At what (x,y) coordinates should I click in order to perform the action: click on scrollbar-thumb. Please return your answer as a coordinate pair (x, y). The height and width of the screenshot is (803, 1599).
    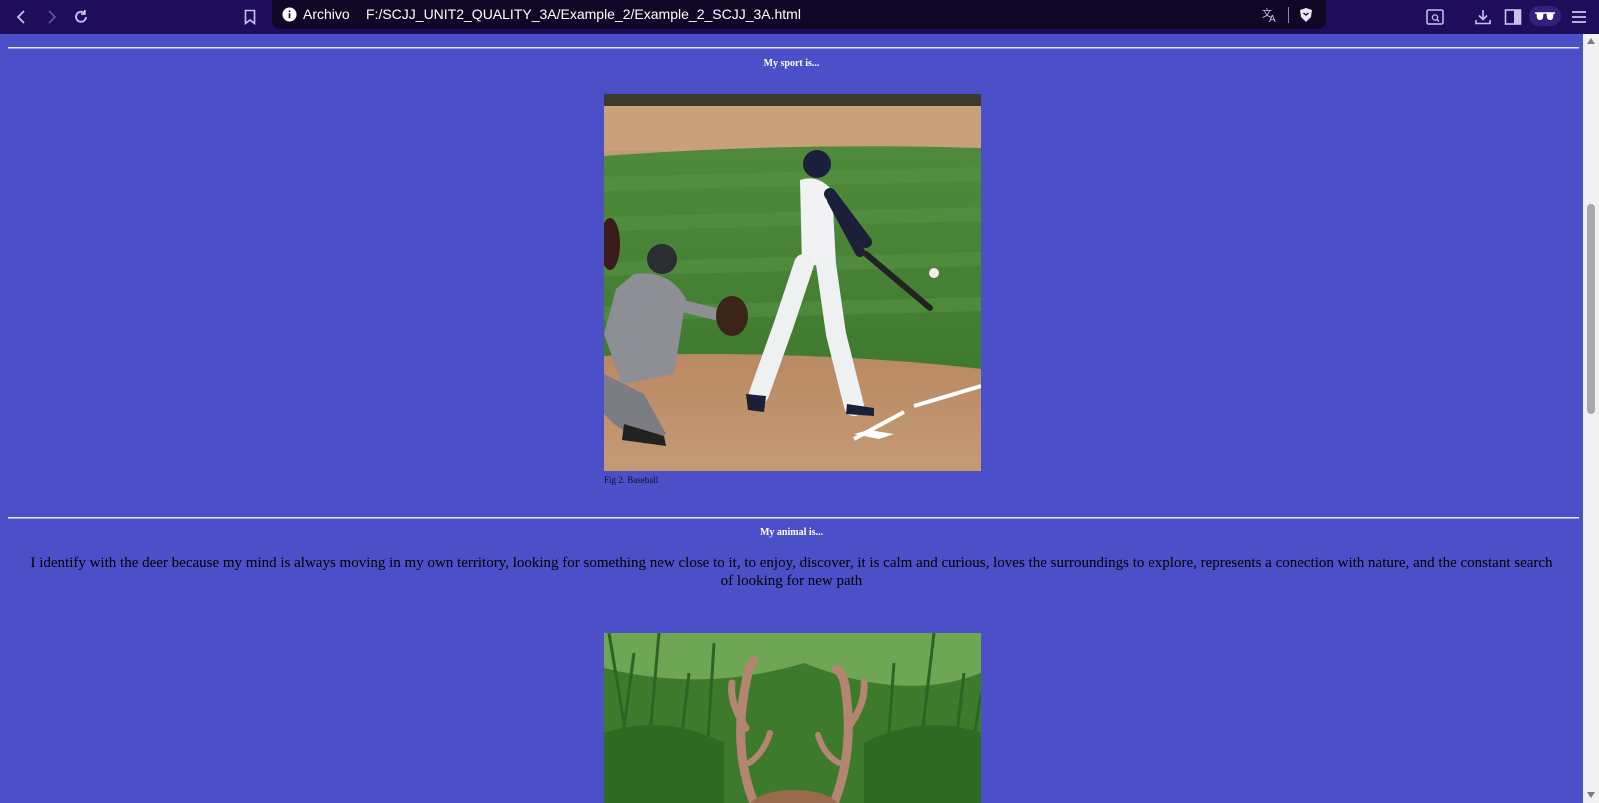
    Looking at the image, I should click on (1591, 309).